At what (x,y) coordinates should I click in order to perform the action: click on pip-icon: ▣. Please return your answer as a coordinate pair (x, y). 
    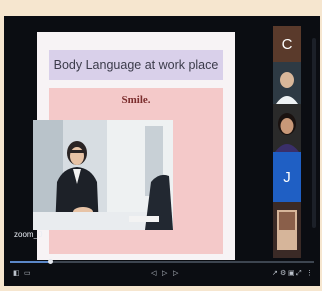
    Looking at the image, I should click on (291, 274).